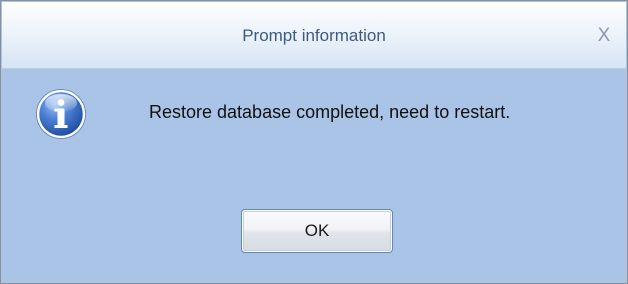 This screenshot has width=628, height=284. What do you see at coordinates (604, 36) in the screenshot?
I see `close-button: X` at bounding box center [604, 36].